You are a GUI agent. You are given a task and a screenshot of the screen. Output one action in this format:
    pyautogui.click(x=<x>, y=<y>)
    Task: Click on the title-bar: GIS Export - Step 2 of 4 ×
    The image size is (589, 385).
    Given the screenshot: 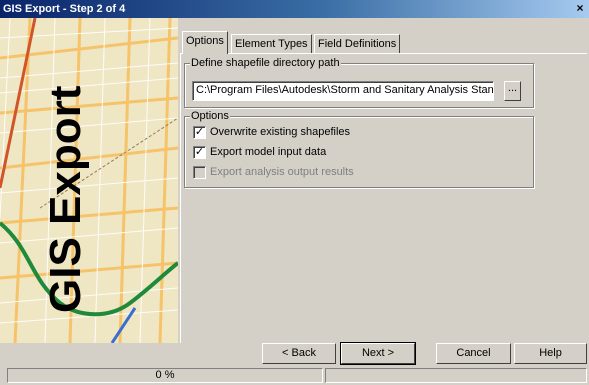 What is the action you would take?
    pyautogui.click(x=294, y=9)
    